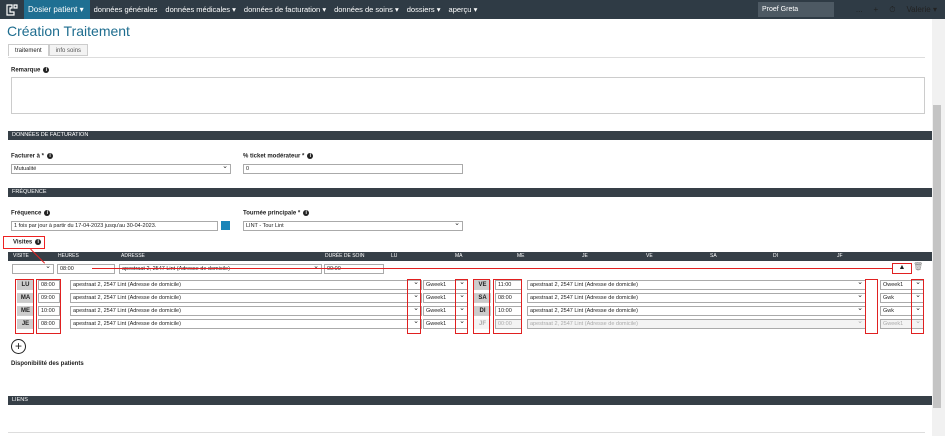 The image size is (945, 436). Describe the element at coordinates (366, 9) in the screenshot. I see `menu-donnees-soins: données de soins ▾` at that location.